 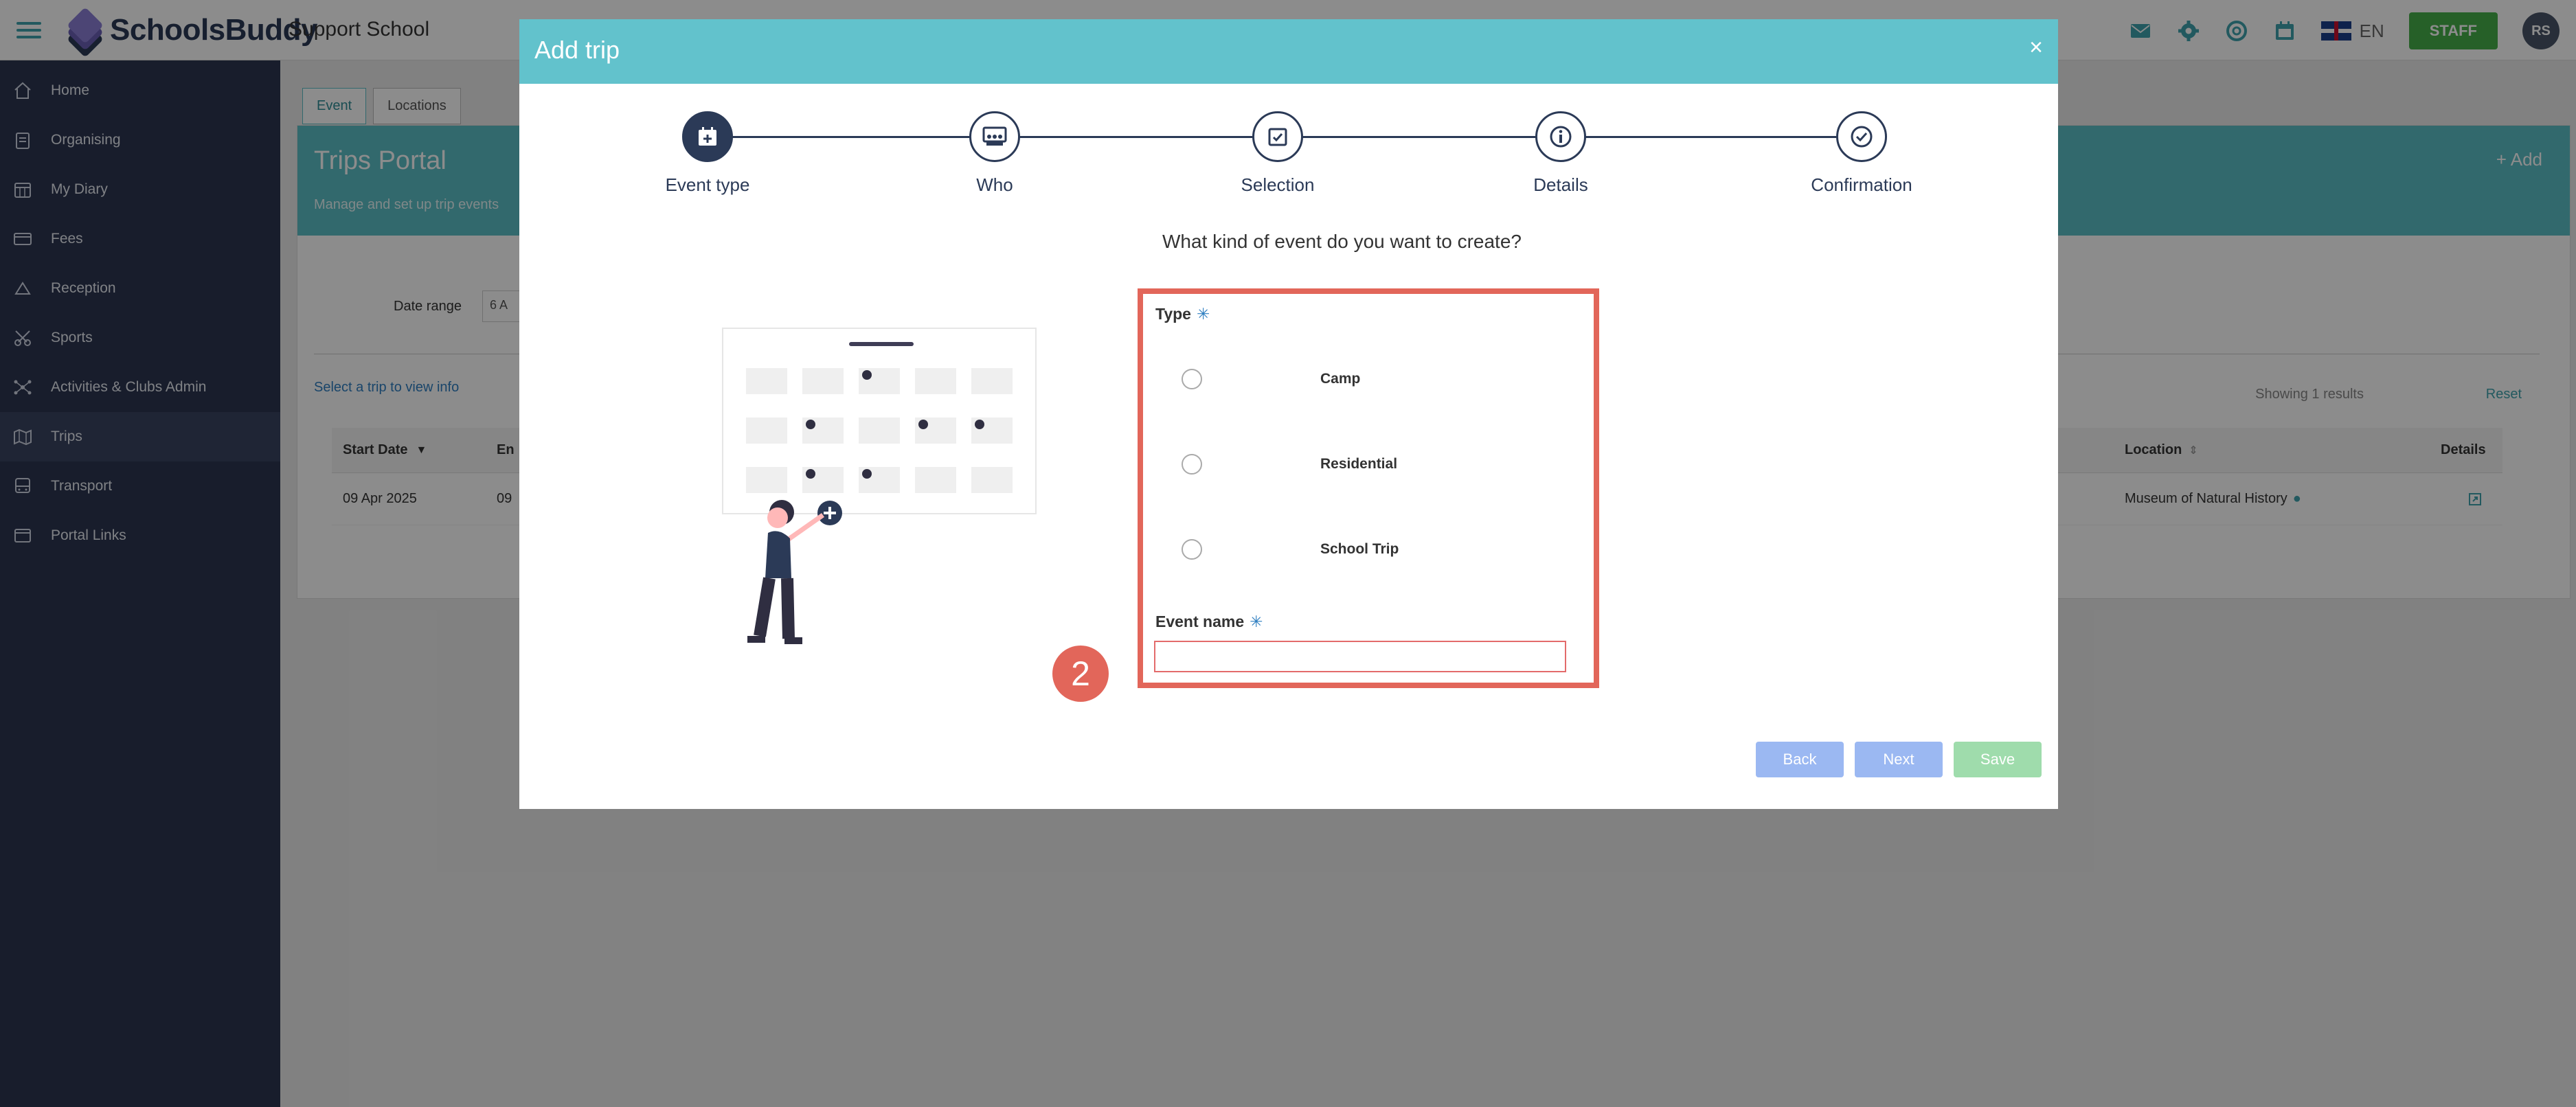 I want to click on step-event-type: Event type, so click(x=707, y=153).